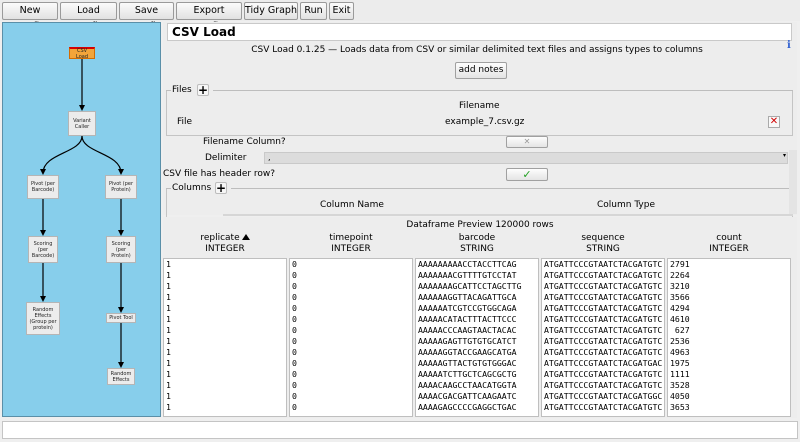 The image size is (800, 442). I want to click on new-config-button: New Config, so click(30, 17).